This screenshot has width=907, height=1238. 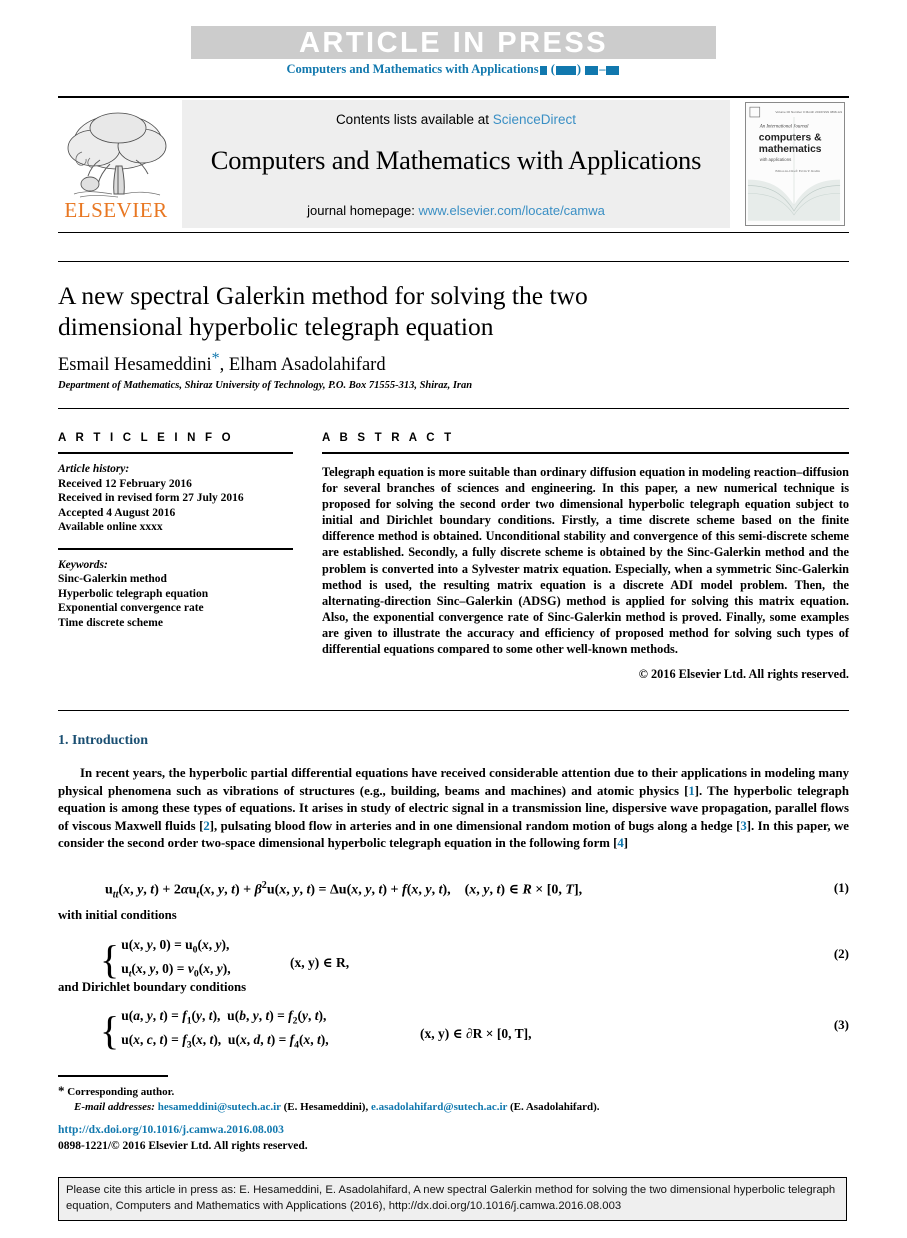 What do you see at coordinates (116, 210) in the screenshot?
I see `elsevier-wordmark: ELSEVIER` at bounding box center [116, 210].